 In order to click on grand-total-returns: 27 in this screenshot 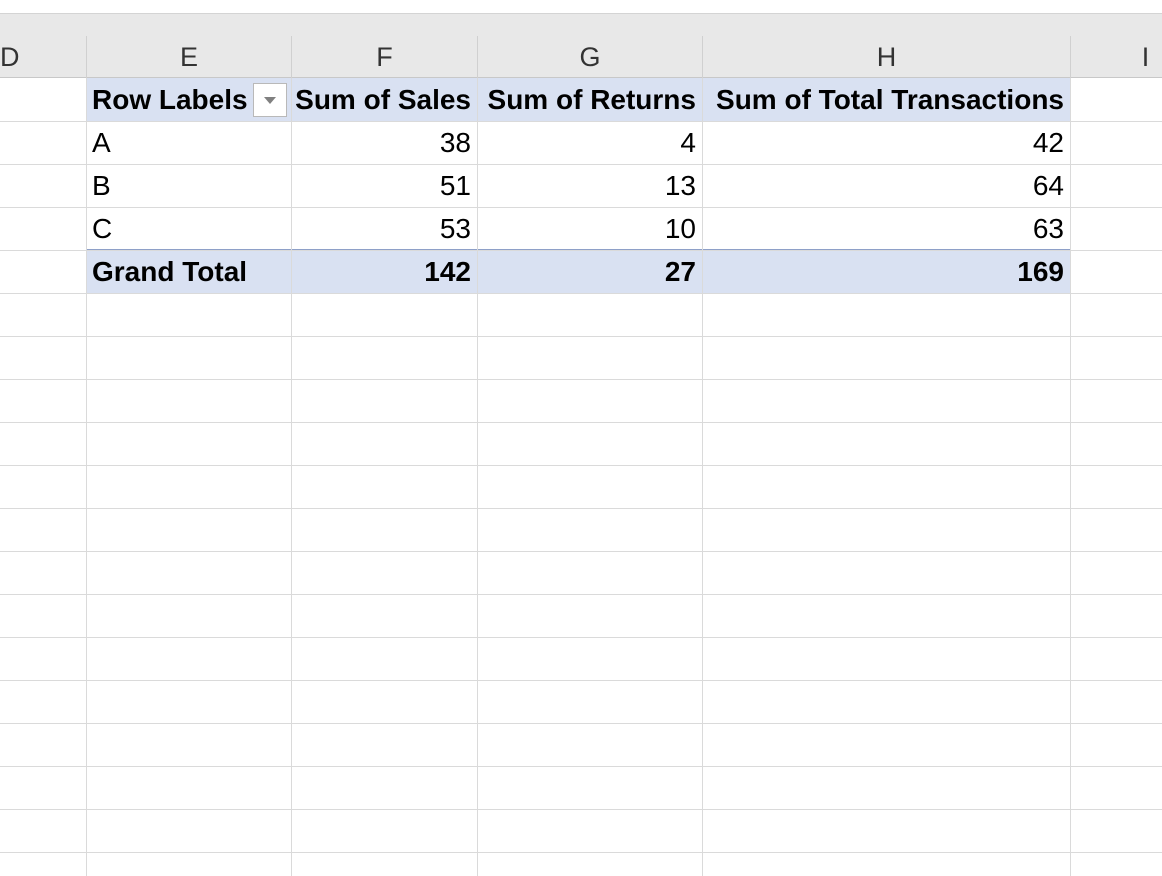, I will do `click(589, 271)`.